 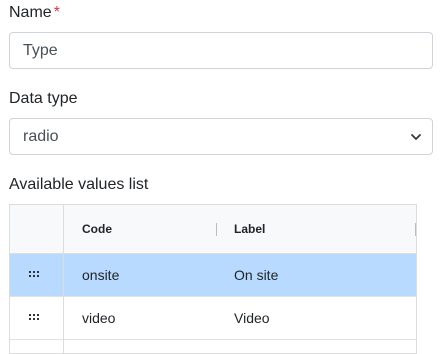 I want to click on values-list-label: Available values list, so click(x=79, y=184).